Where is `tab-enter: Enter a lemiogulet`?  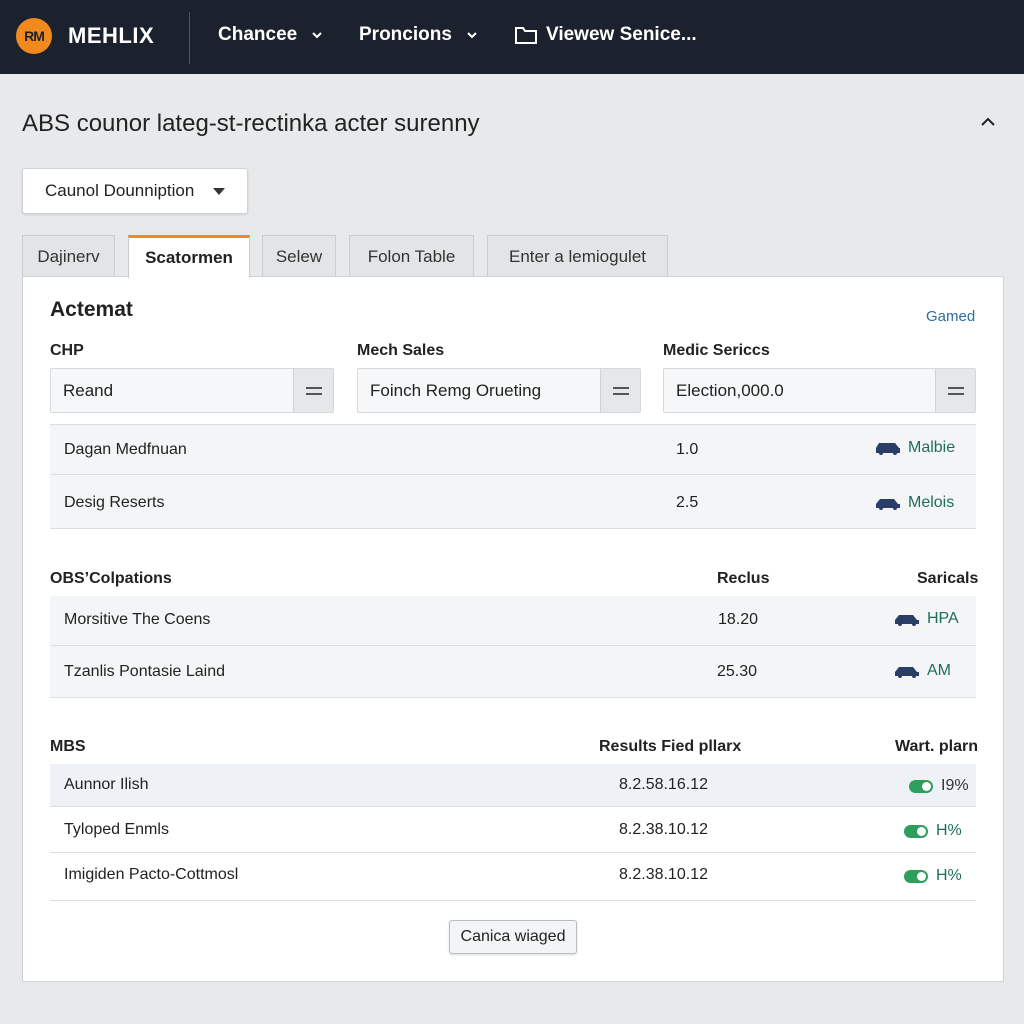 tab-enter: Enter a lemiogulet is located at coordinates (577, 256).